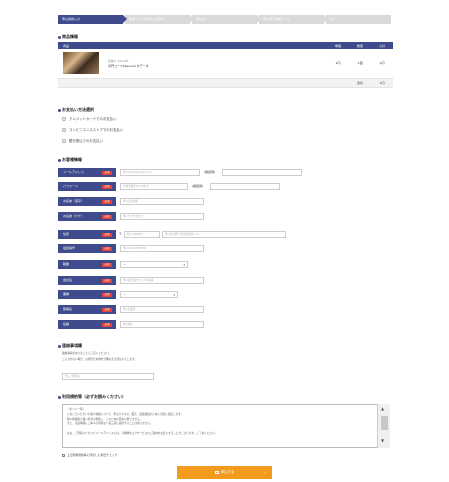 The height and width of the screenshot is (482, 449). What do you see at coordinates (81, 63) in the screenshot?
I see `product-image` at bounding box center [81, 63].